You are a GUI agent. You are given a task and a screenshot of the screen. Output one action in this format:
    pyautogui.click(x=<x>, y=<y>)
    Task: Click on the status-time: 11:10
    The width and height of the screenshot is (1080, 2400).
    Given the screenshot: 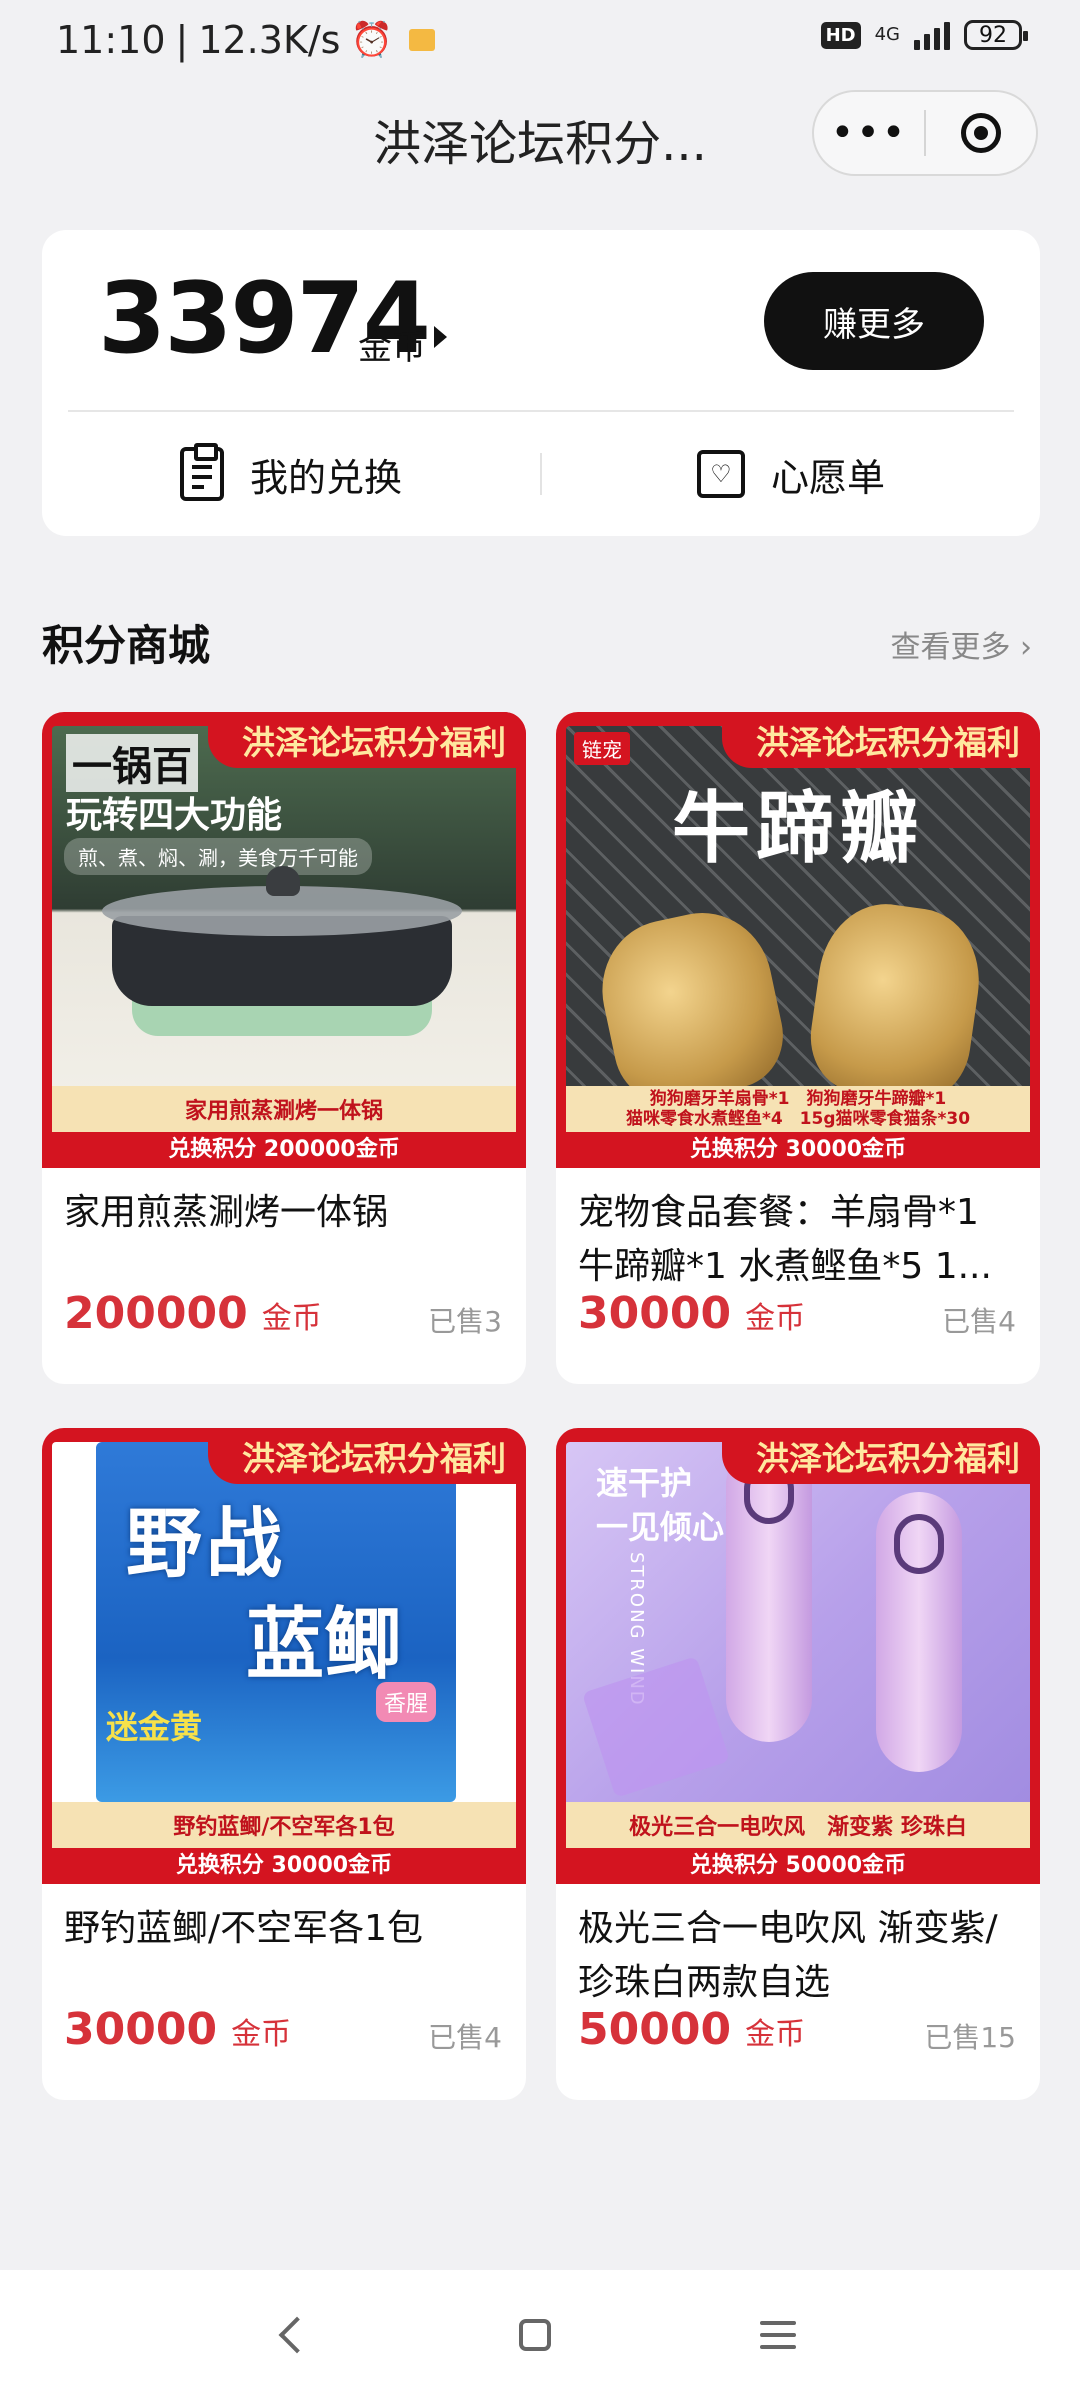 What is the action you would take?
    pyautogui.click(x=111, y=40)
    